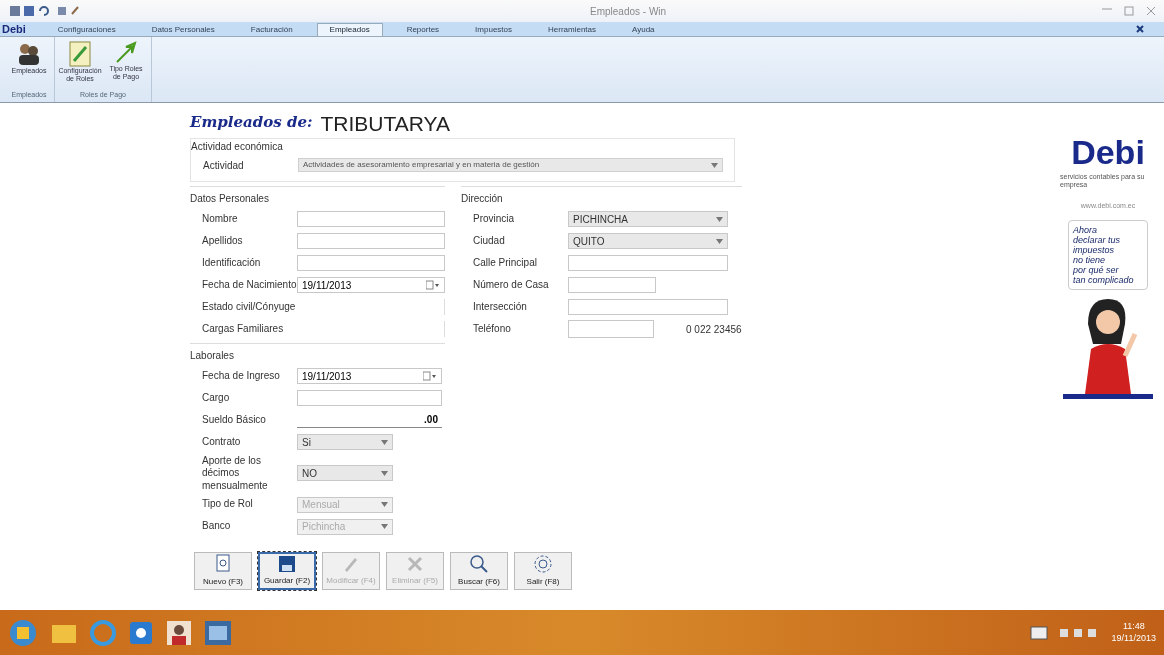  I want to click on field-label: Nombre, so click(220, 219).